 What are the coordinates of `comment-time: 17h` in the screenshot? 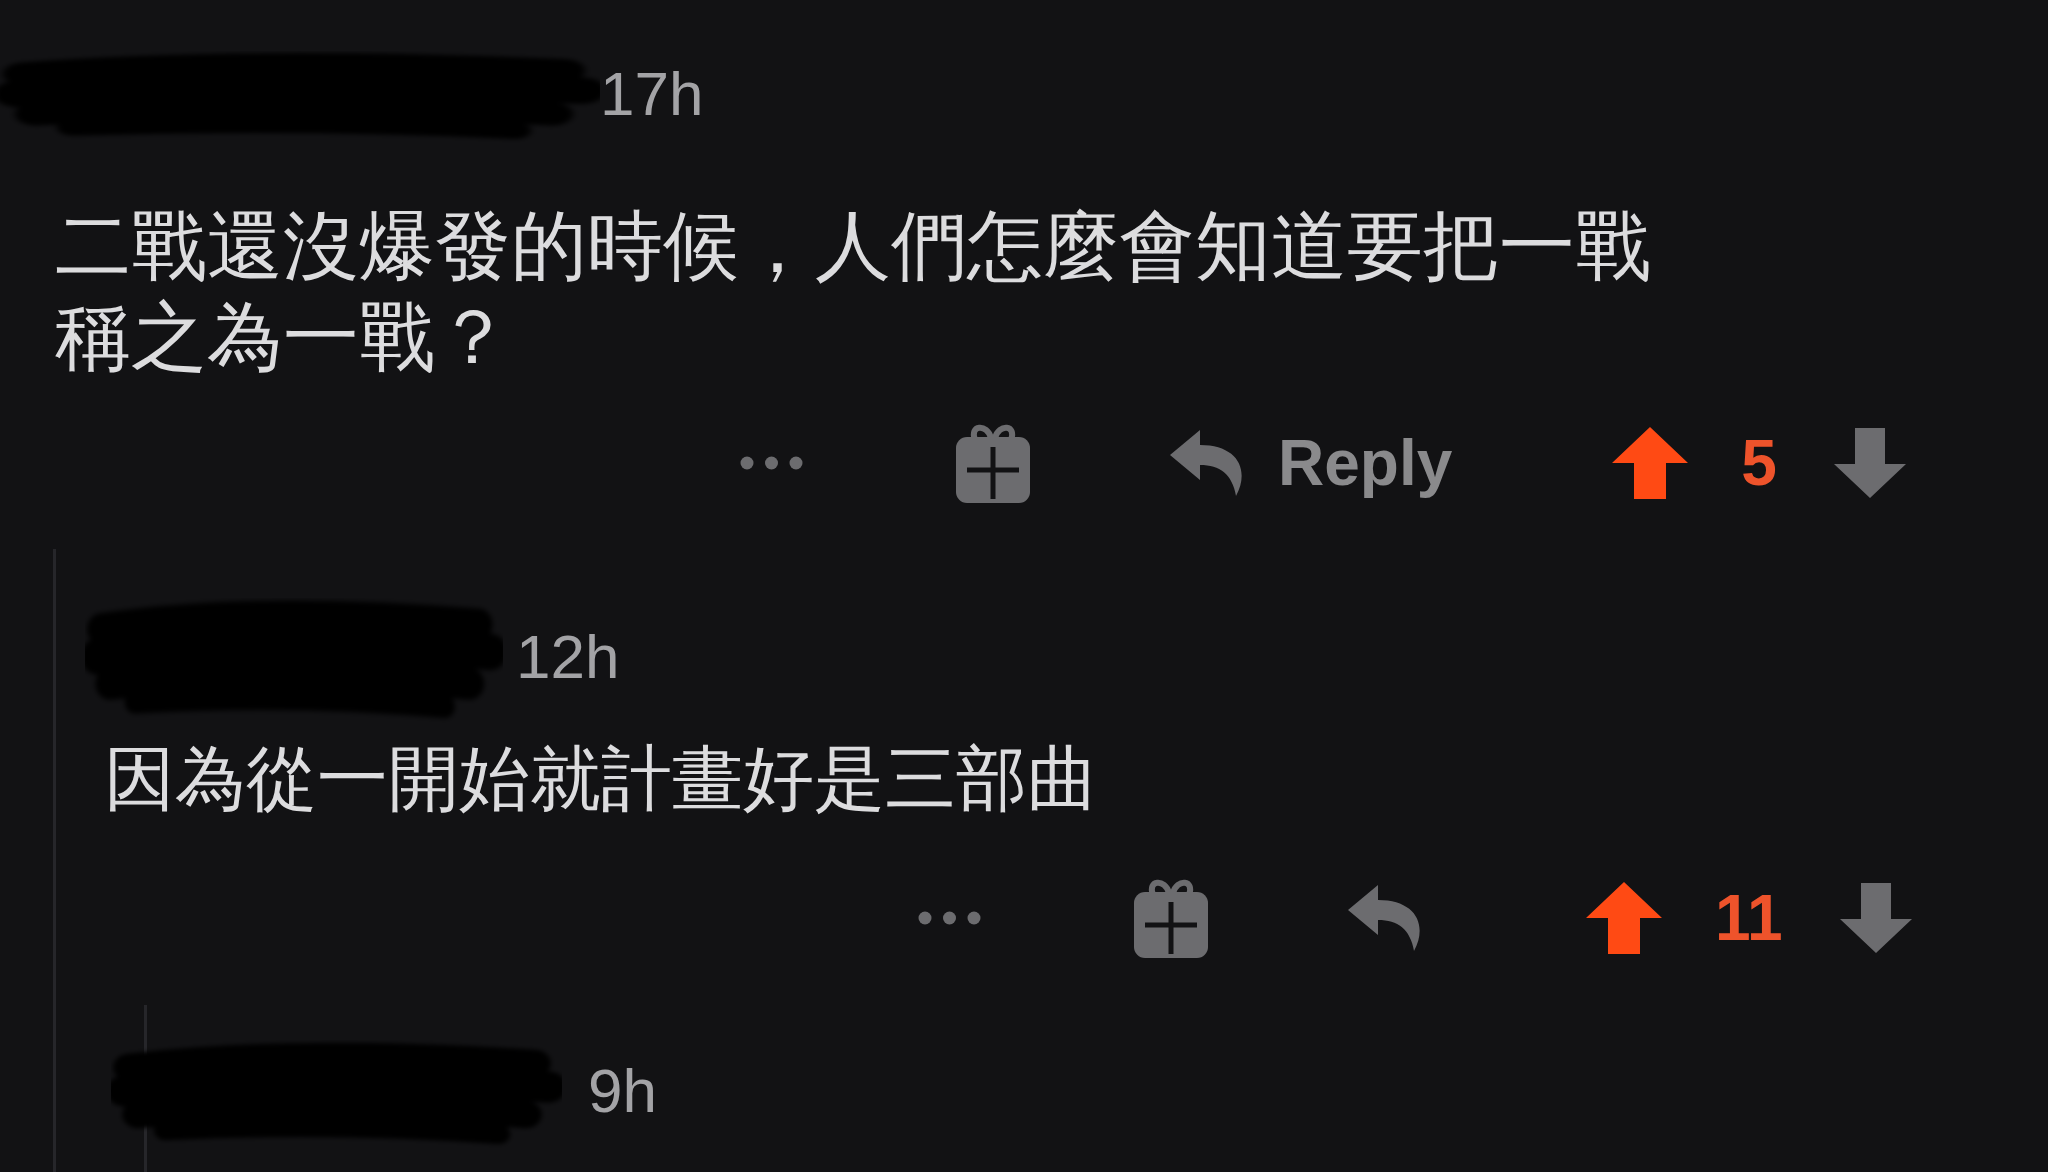 It's located at (652, 94).